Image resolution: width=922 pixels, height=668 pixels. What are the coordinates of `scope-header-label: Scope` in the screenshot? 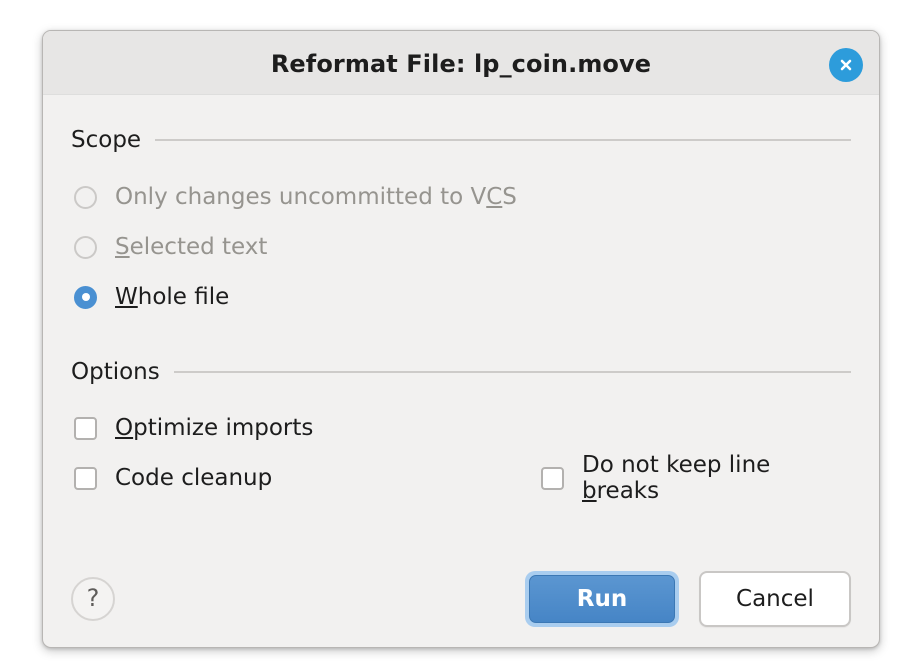 It's located at (106, 140).